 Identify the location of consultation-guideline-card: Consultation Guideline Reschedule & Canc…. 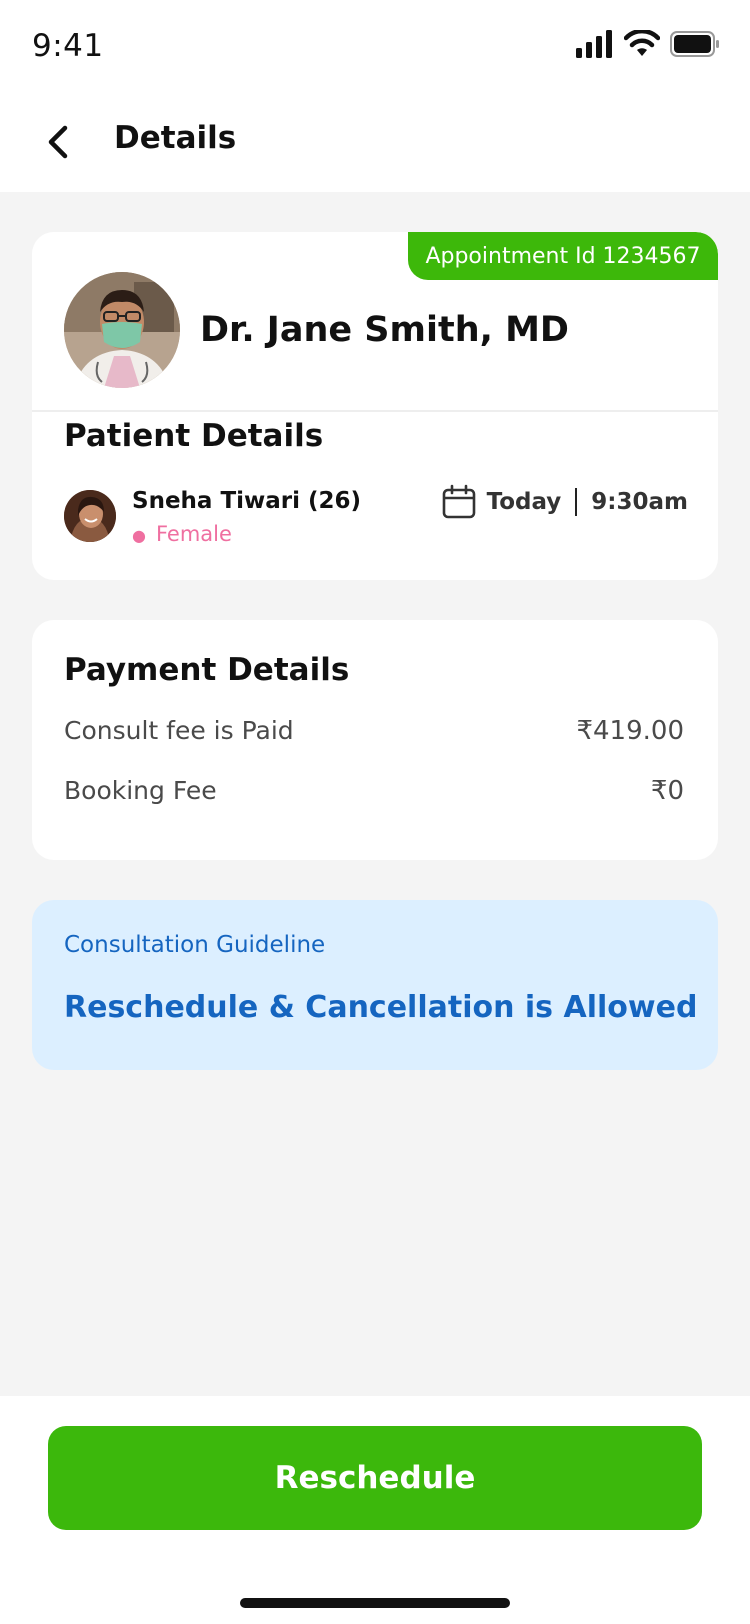
(375, 985).